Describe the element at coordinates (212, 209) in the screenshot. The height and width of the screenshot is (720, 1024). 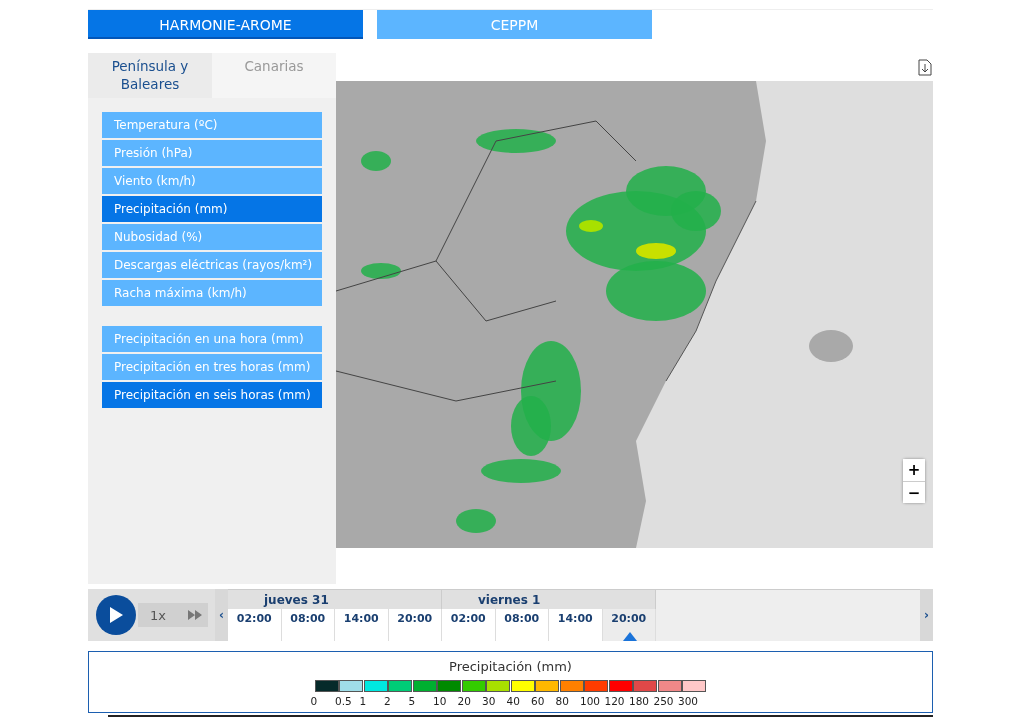
I see `menu-item: Precipitación (mm)` at that location.